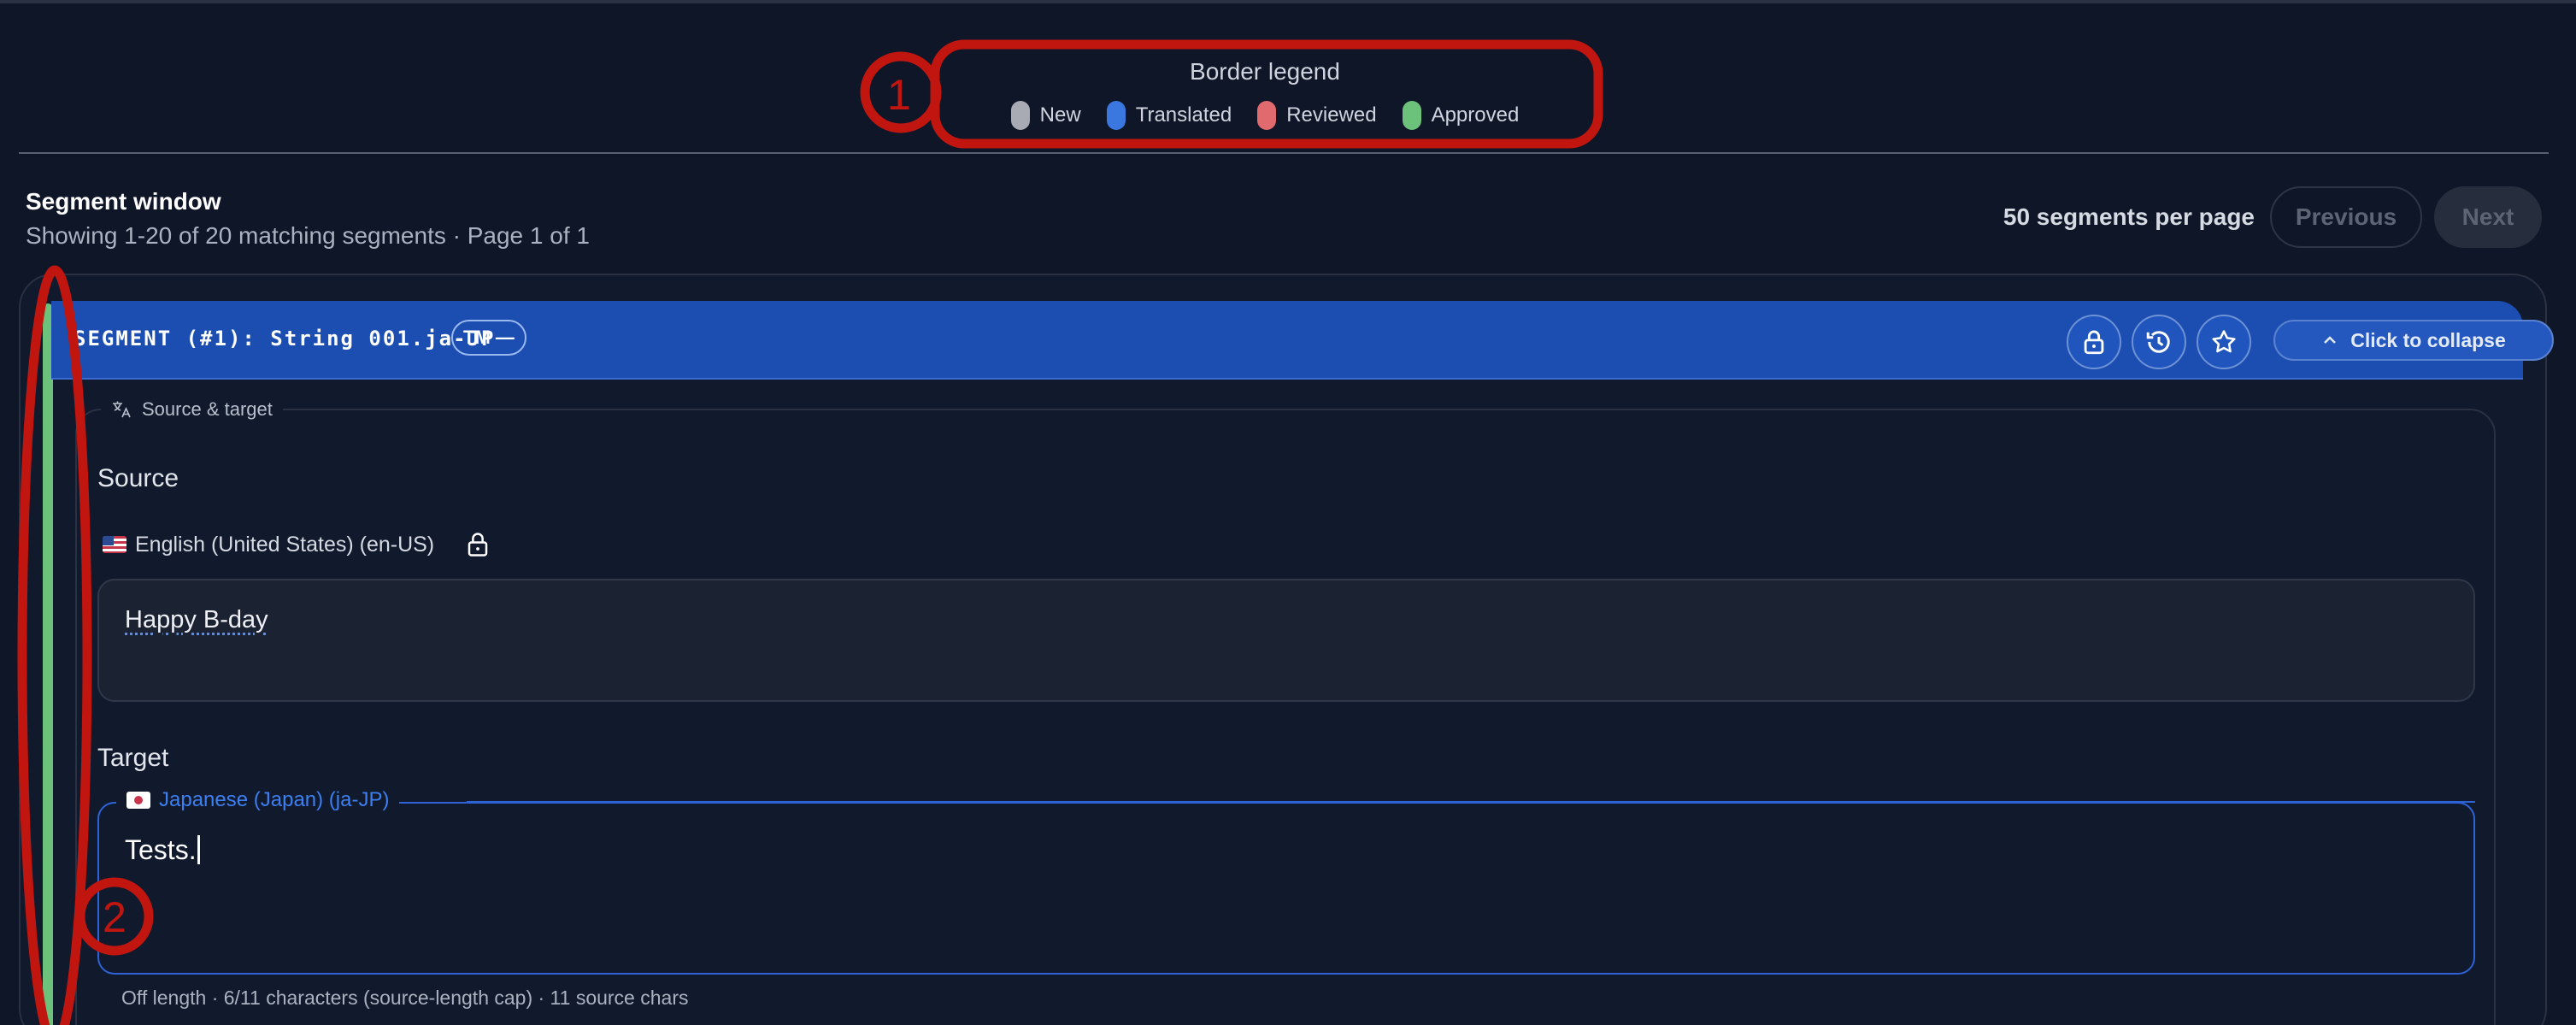 Image resolution: width=2576 pixels, height=1025 pixels. What do you see at coordinates (899, 95) in the screenshot?
I see `annotation-number-1: 1` at bounding box center [899, 95].